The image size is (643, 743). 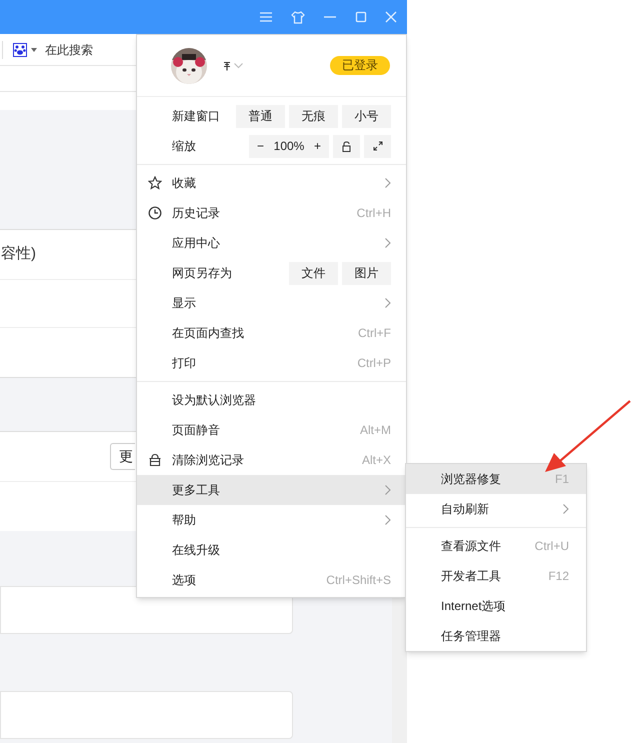 I want to click on option-button: 小号, so click(x=366, y=116).